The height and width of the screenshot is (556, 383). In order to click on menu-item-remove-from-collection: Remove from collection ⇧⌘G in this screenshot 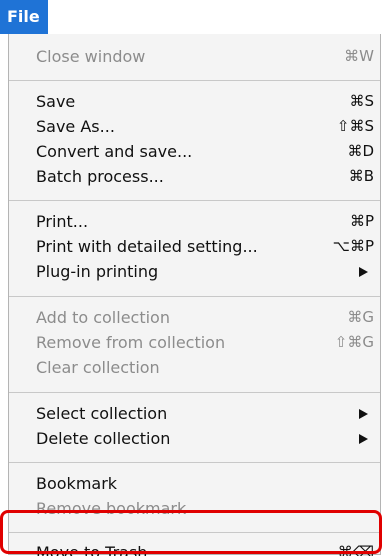, I will do `click(205, 342)`.